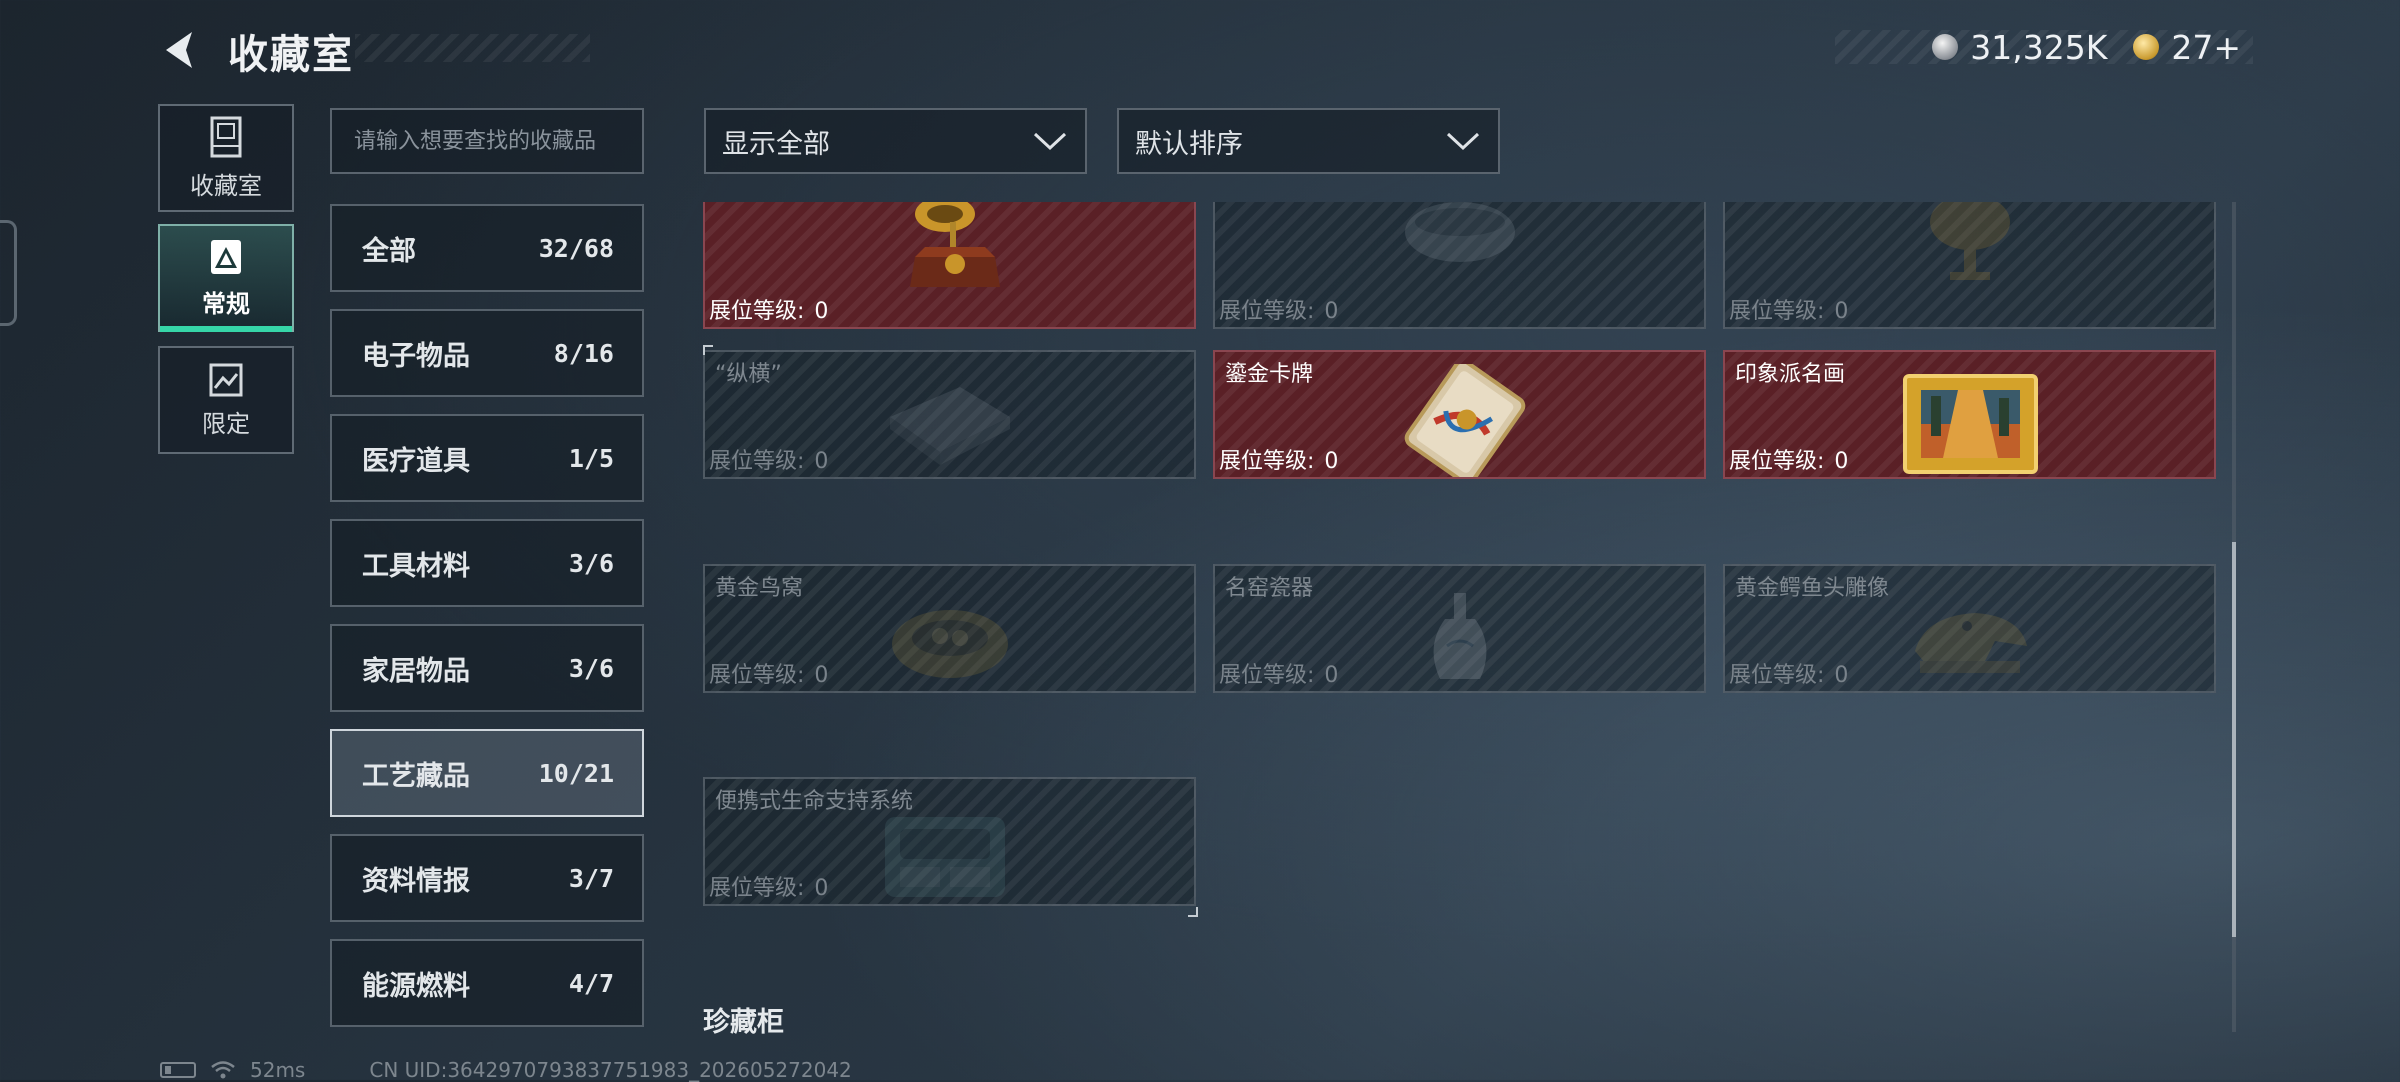  I want to click on battery-icon, so click(178, 1070).